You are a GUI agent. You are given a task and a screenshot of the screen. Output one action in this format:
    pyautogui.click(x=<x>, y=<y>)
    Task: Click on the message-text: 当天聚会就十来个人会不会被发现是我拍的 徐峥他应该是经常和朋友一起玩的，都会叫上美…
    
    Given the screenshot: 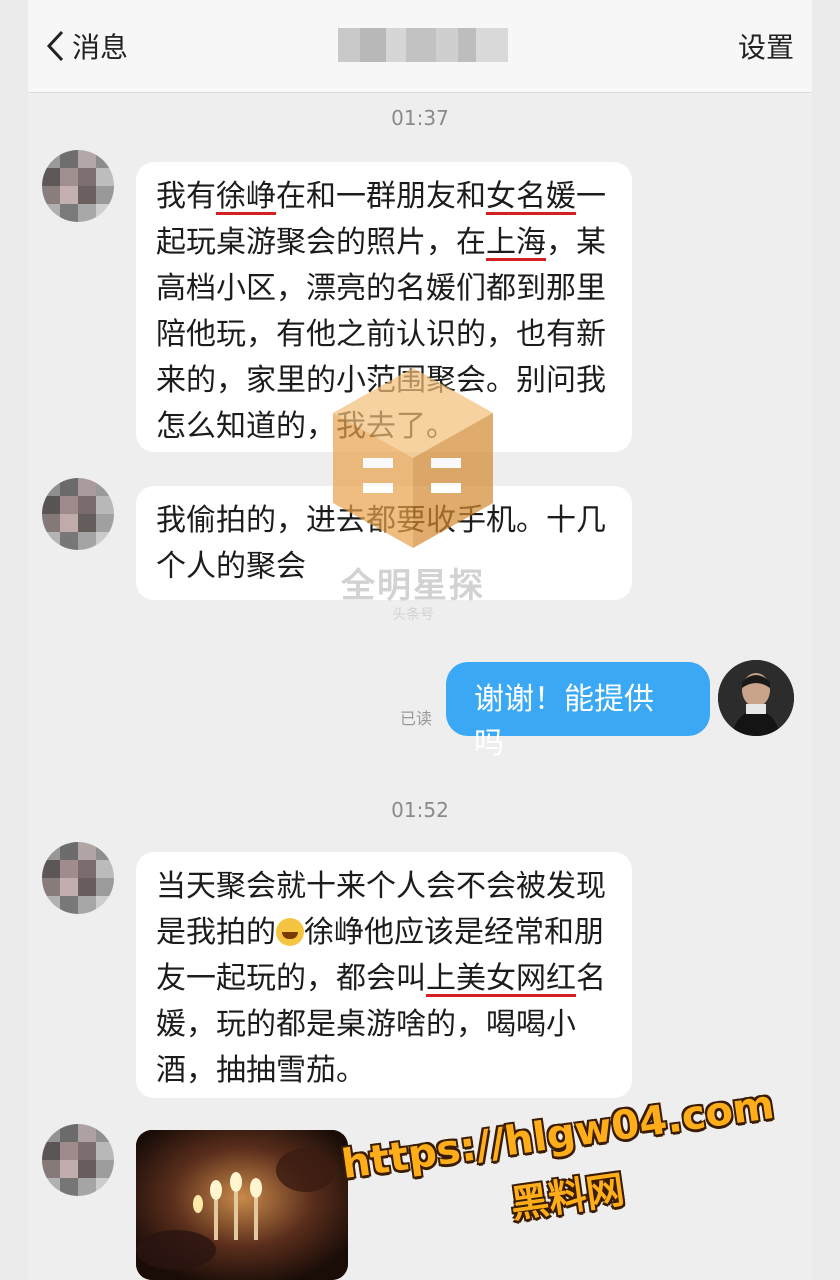 What is the action you would take?
    pyautogui.click(x=381, y=978)
    